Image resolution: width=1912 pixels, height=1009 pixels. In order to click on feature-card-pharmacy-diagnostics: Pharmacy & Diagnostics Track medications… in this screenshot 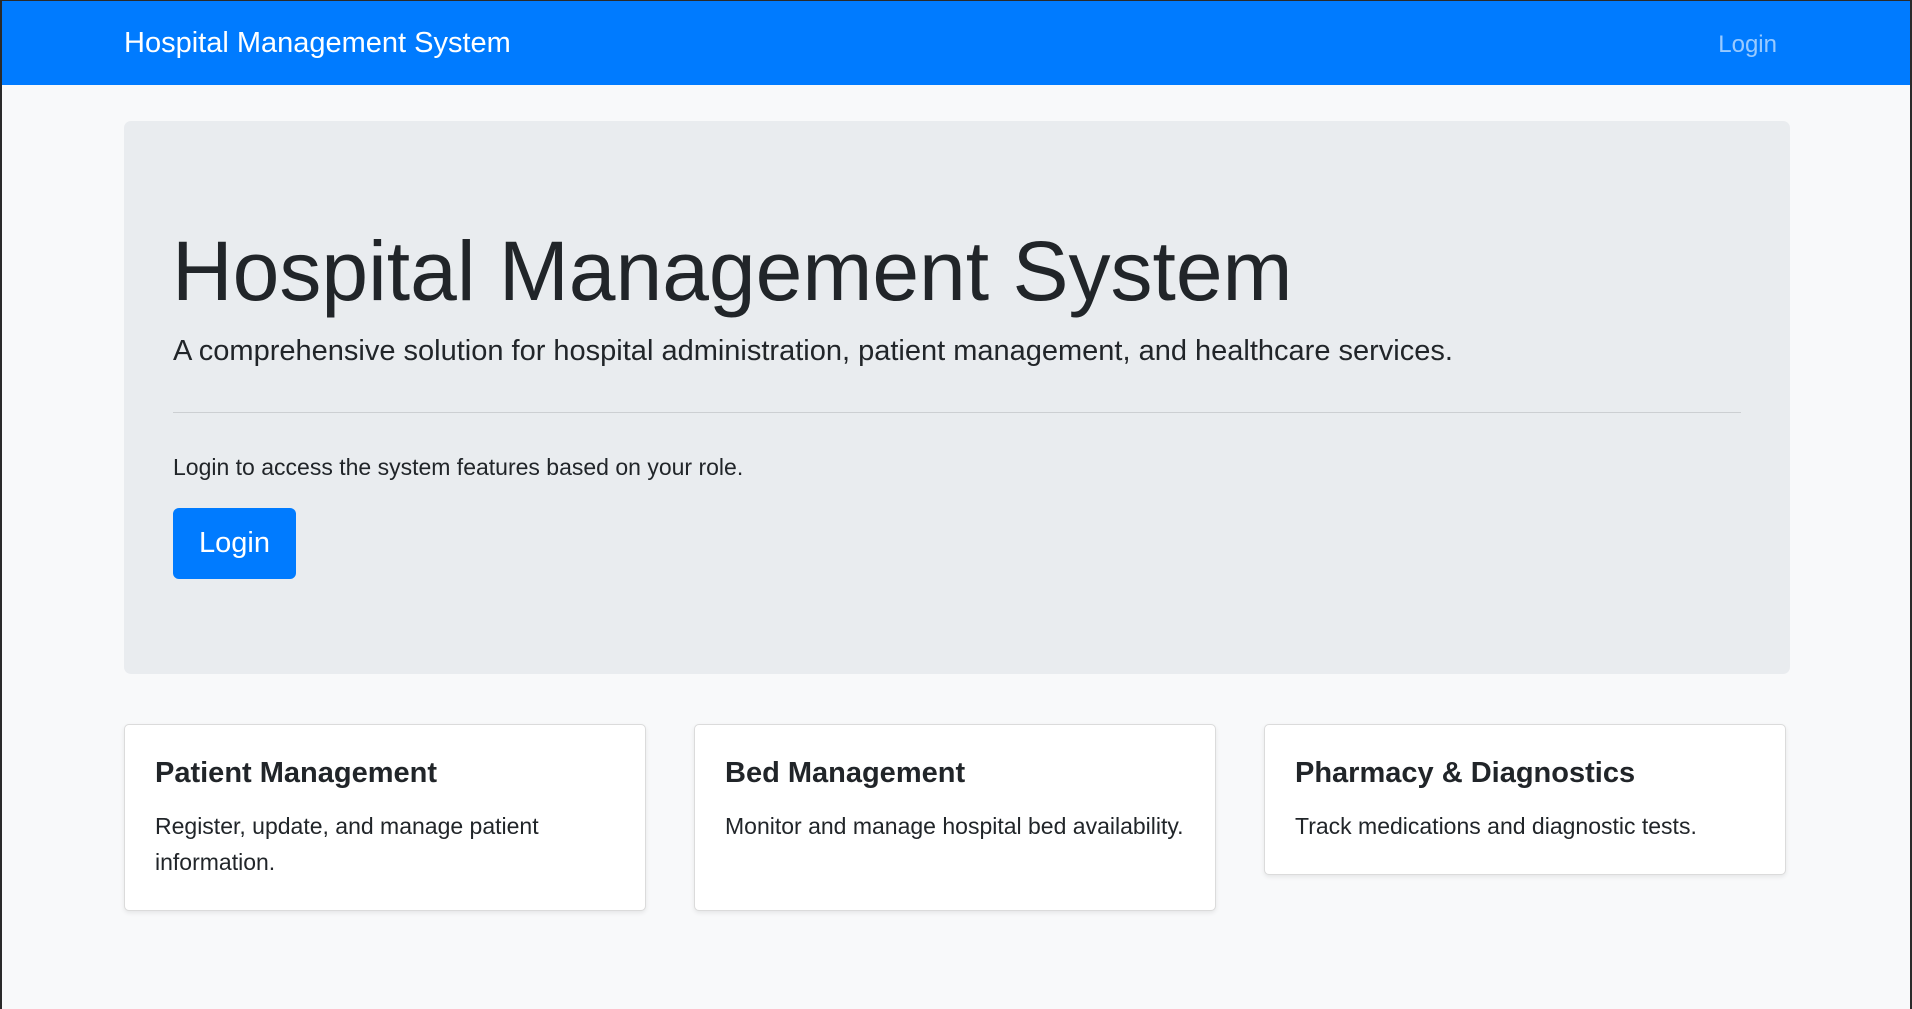, I will do `click(1525, 799)`.